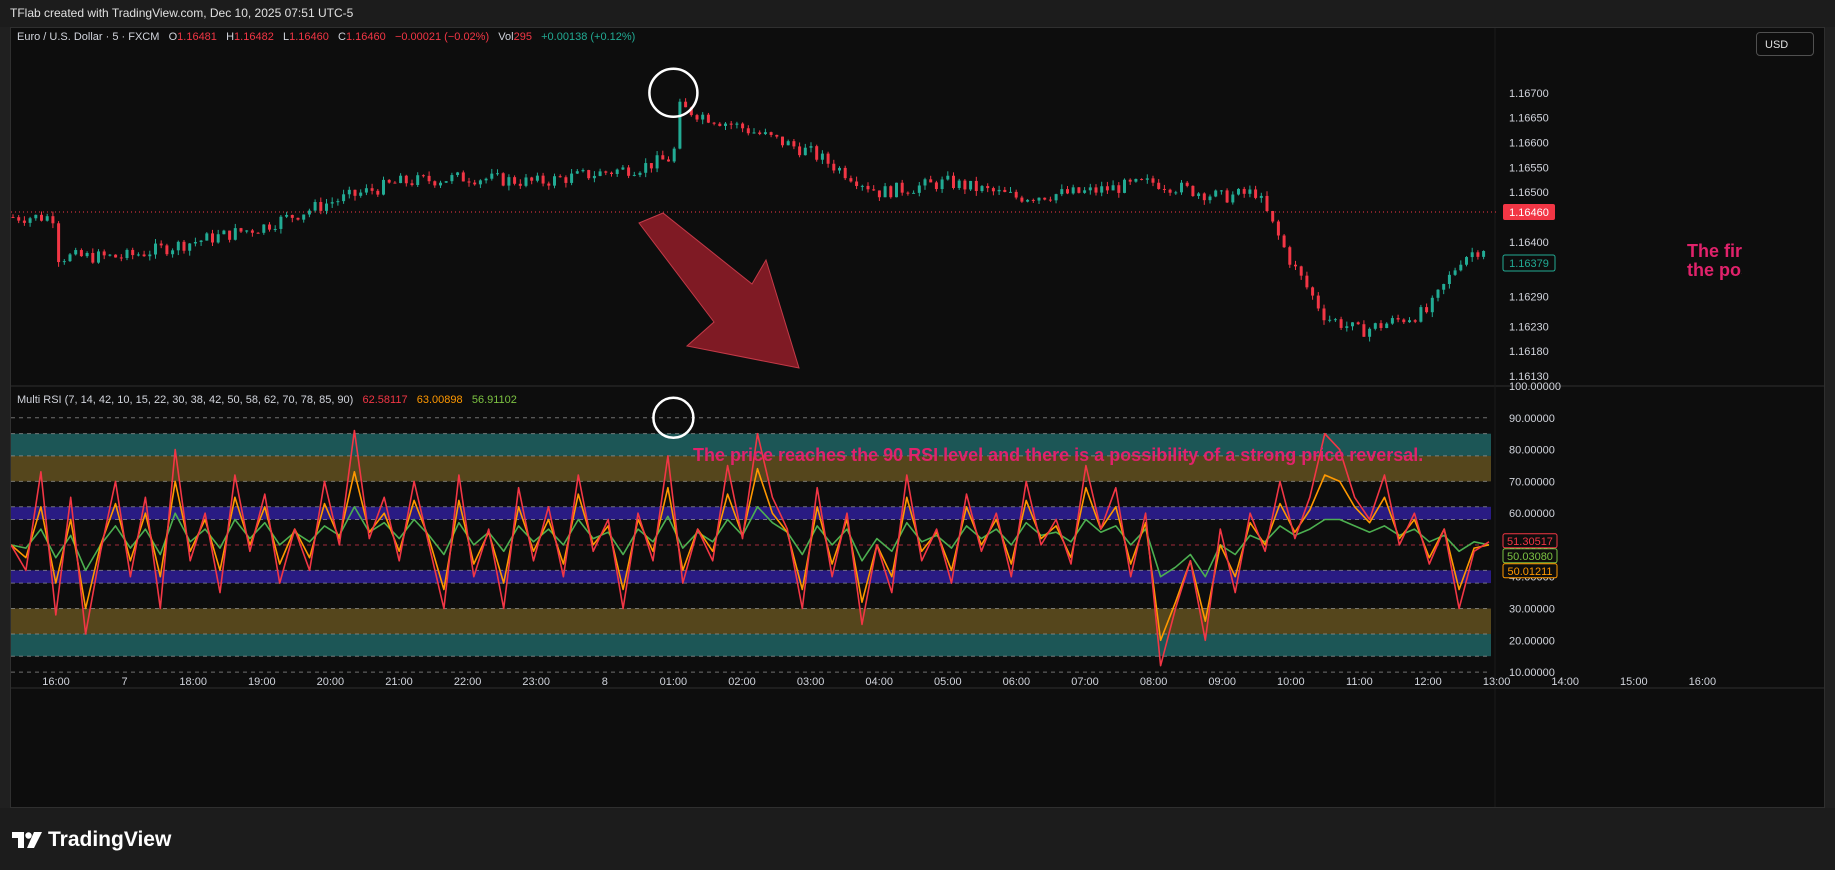 The image size is (1835, 870). What do you see at coordinates (1785, 44) in the screenshot?
I see `currency-button: USD` at bounding box center [1785, 44].